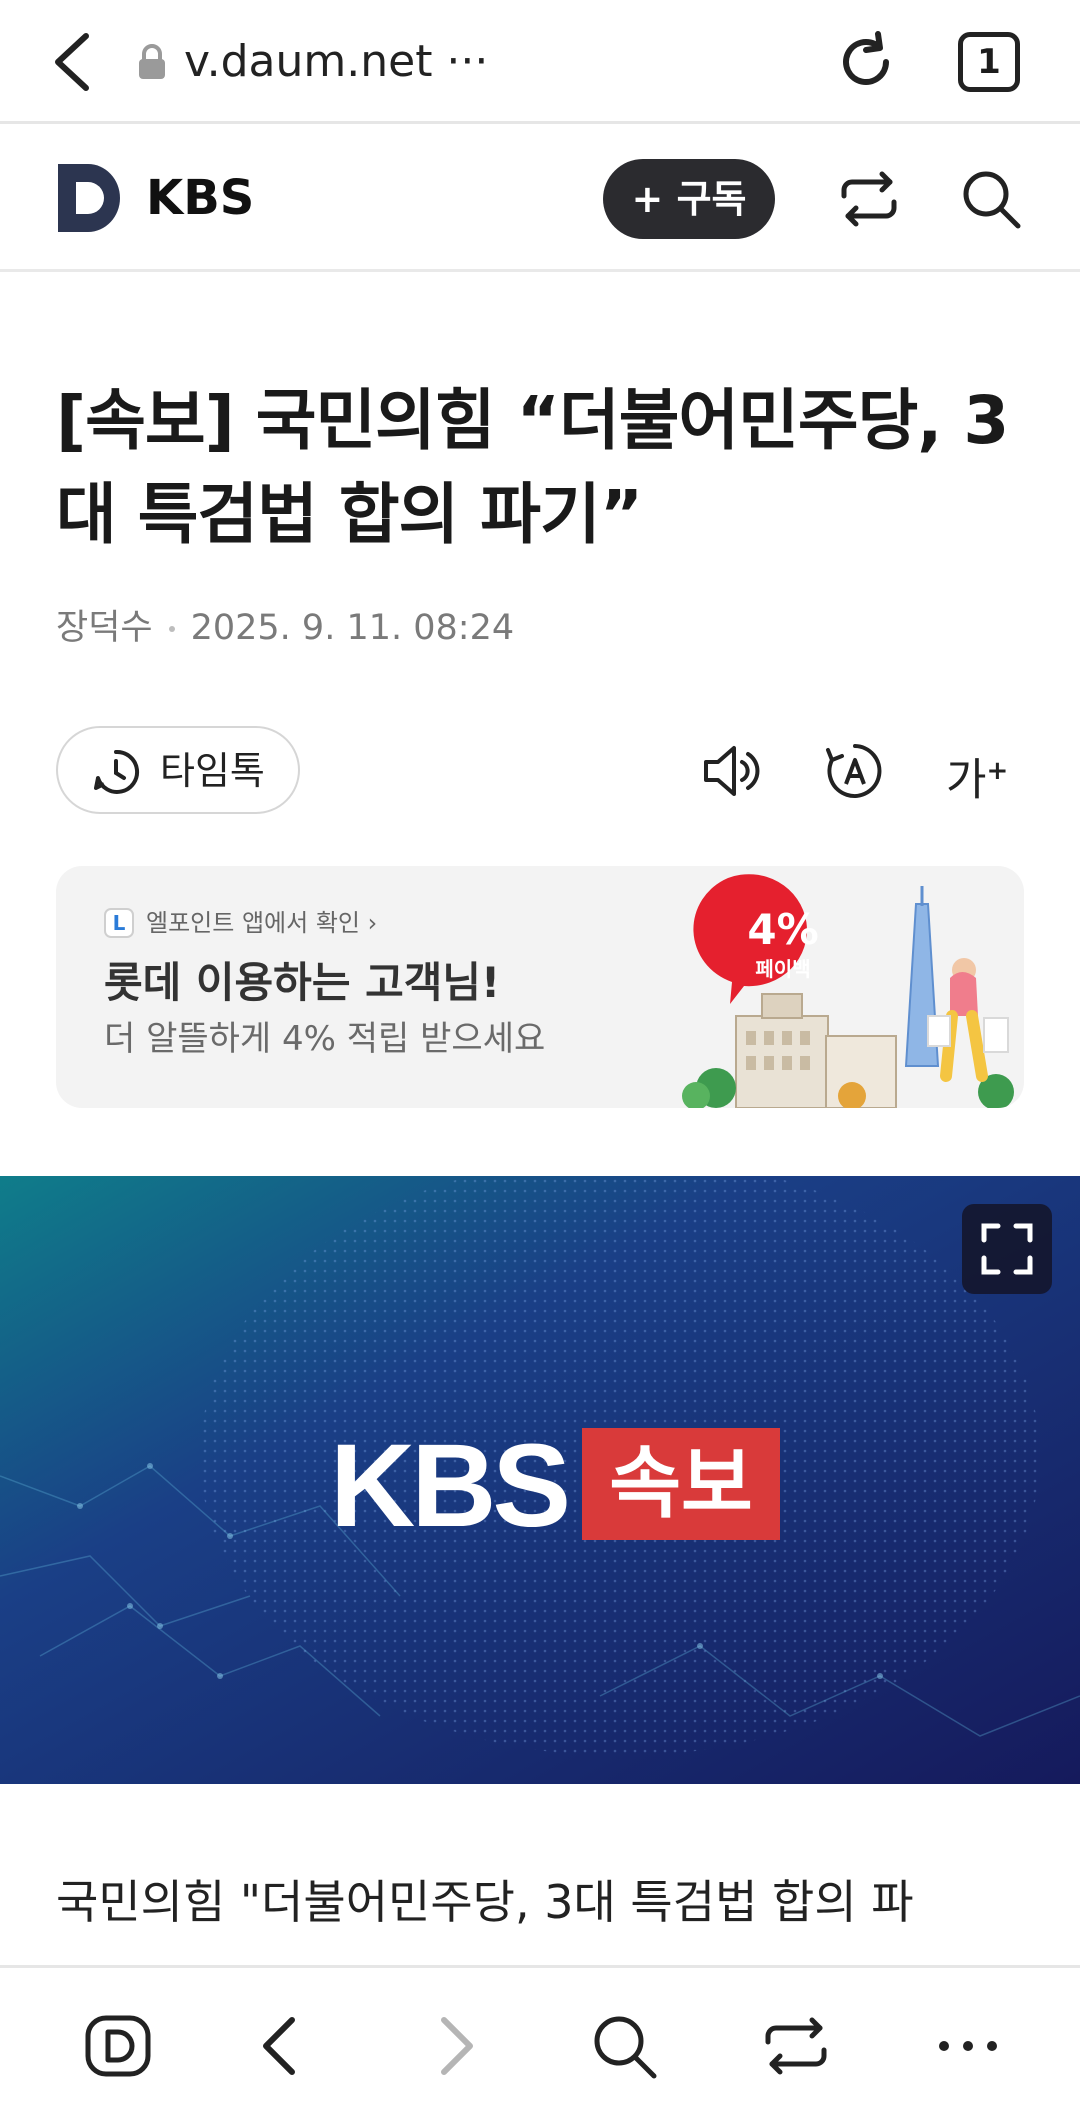  I want to click on article-headline: [속보] 국민의힘 “더불어민주당, 3대 특검법 합의 파기”, so click(532, 467).